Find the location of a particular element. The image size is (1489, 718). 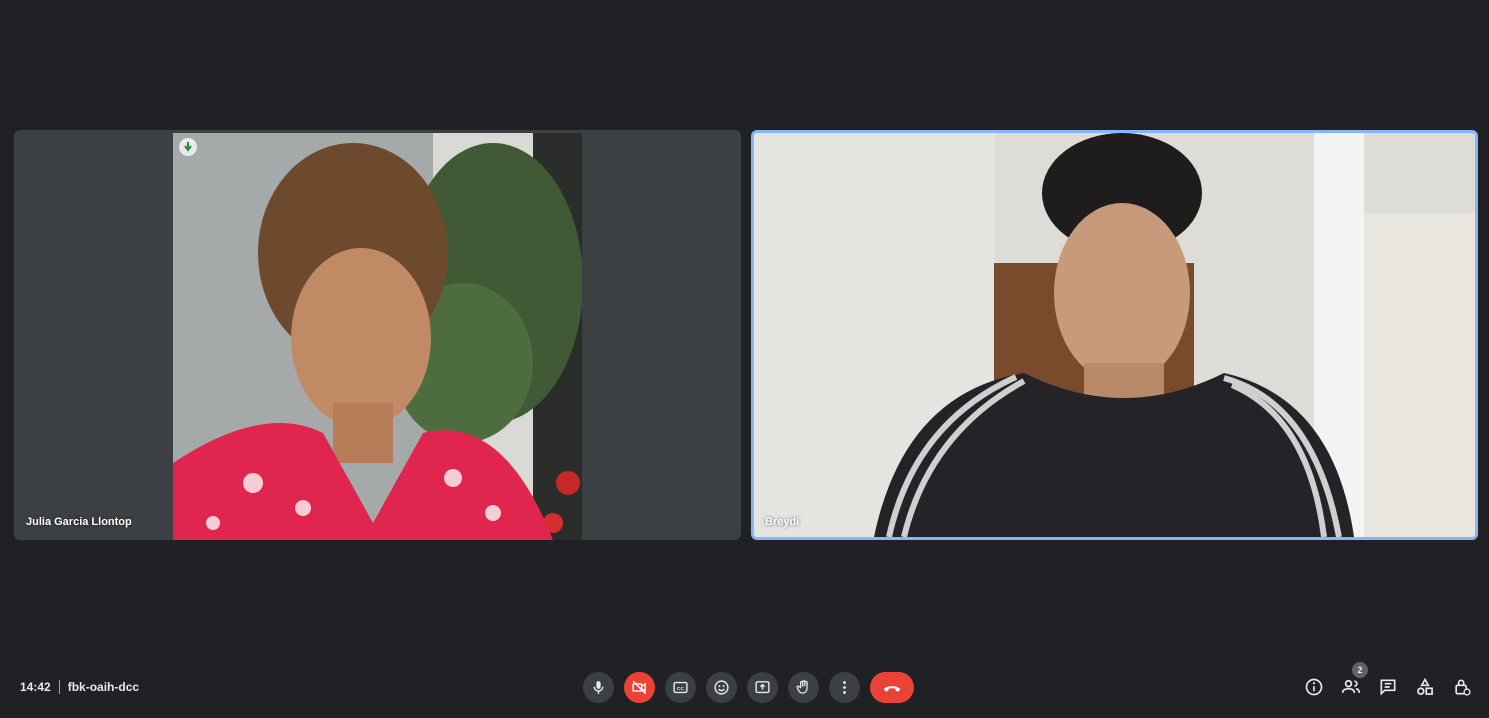

more-options-button is located at coordinates (844, 687).